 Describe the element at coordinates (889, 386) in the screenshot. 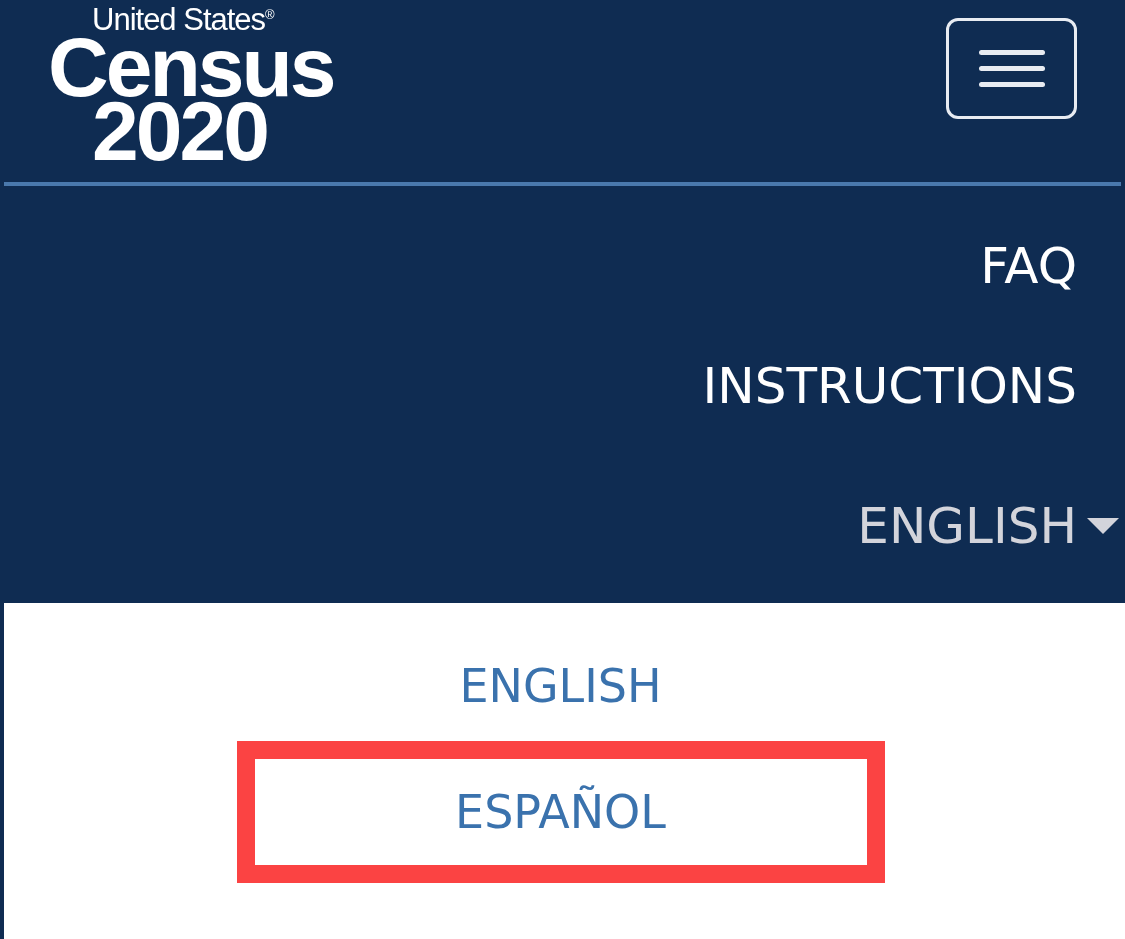

I see `nav-link: INSTRUCTIONS` at that location.